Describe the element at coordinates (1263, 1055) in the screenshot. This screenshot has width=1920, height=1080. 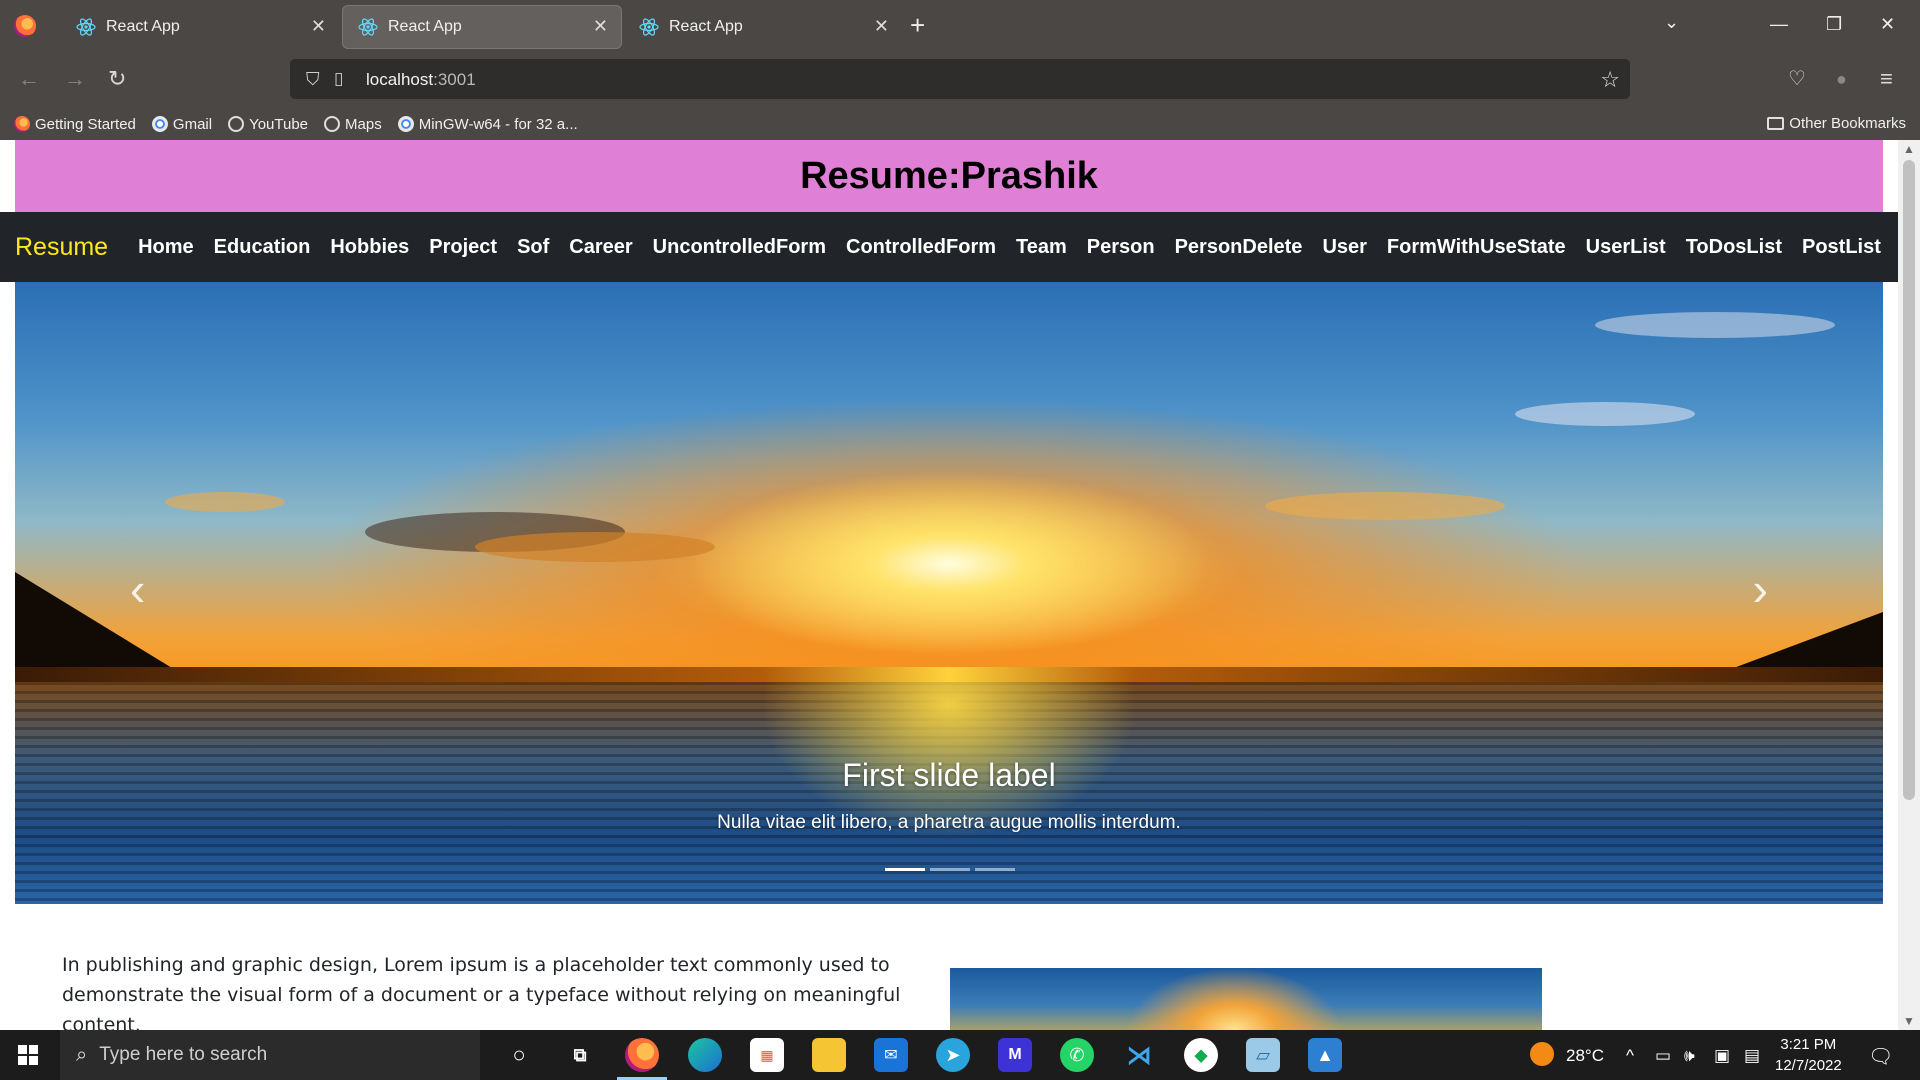
I see `notes-icon: ▱` at that location.